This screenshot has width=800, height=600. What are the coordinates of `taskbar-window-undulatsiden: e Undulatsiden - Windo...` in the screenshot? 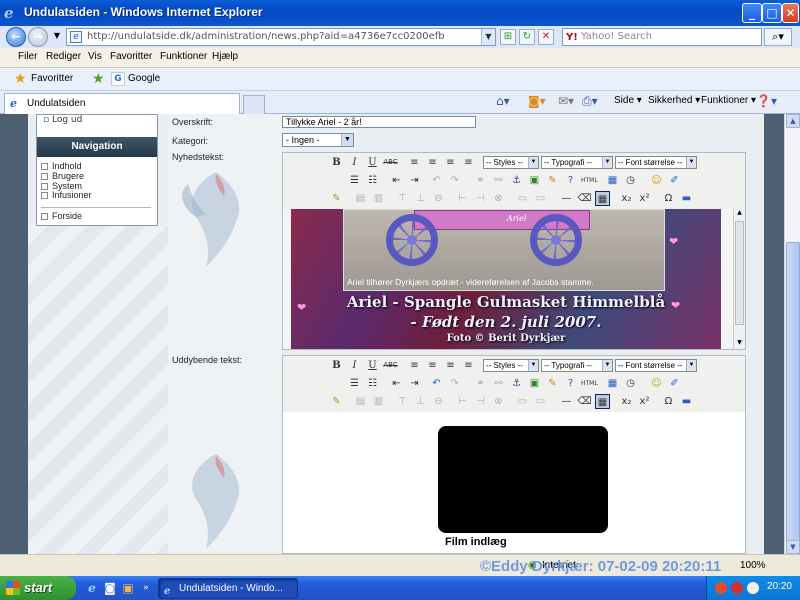 It's located at (228, 588).